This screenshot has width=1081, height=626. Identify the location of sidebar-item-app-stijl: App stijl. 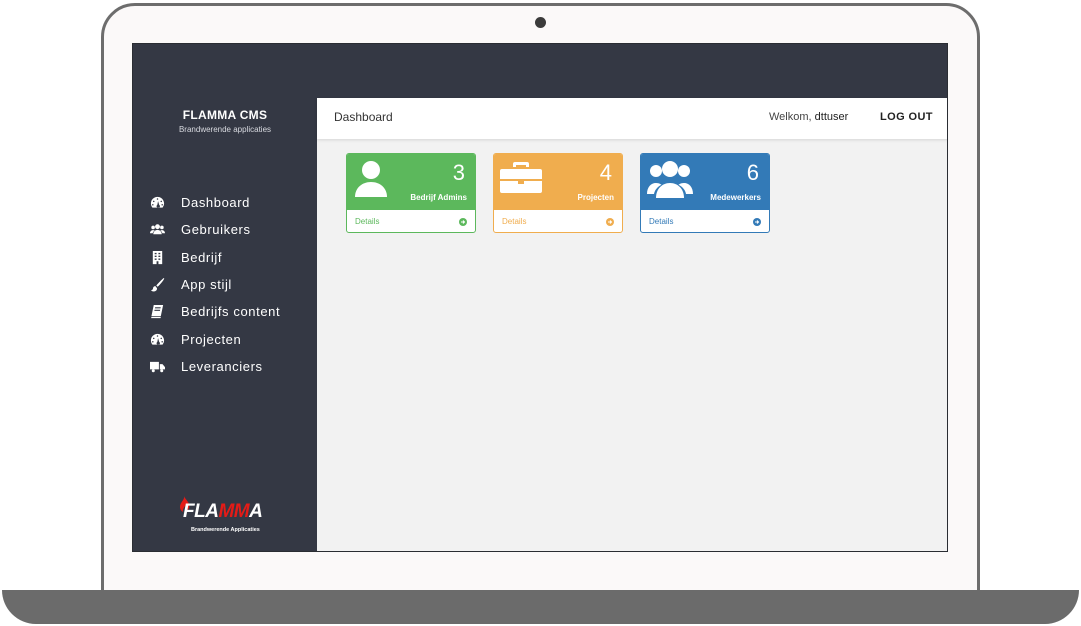
(225, 284).